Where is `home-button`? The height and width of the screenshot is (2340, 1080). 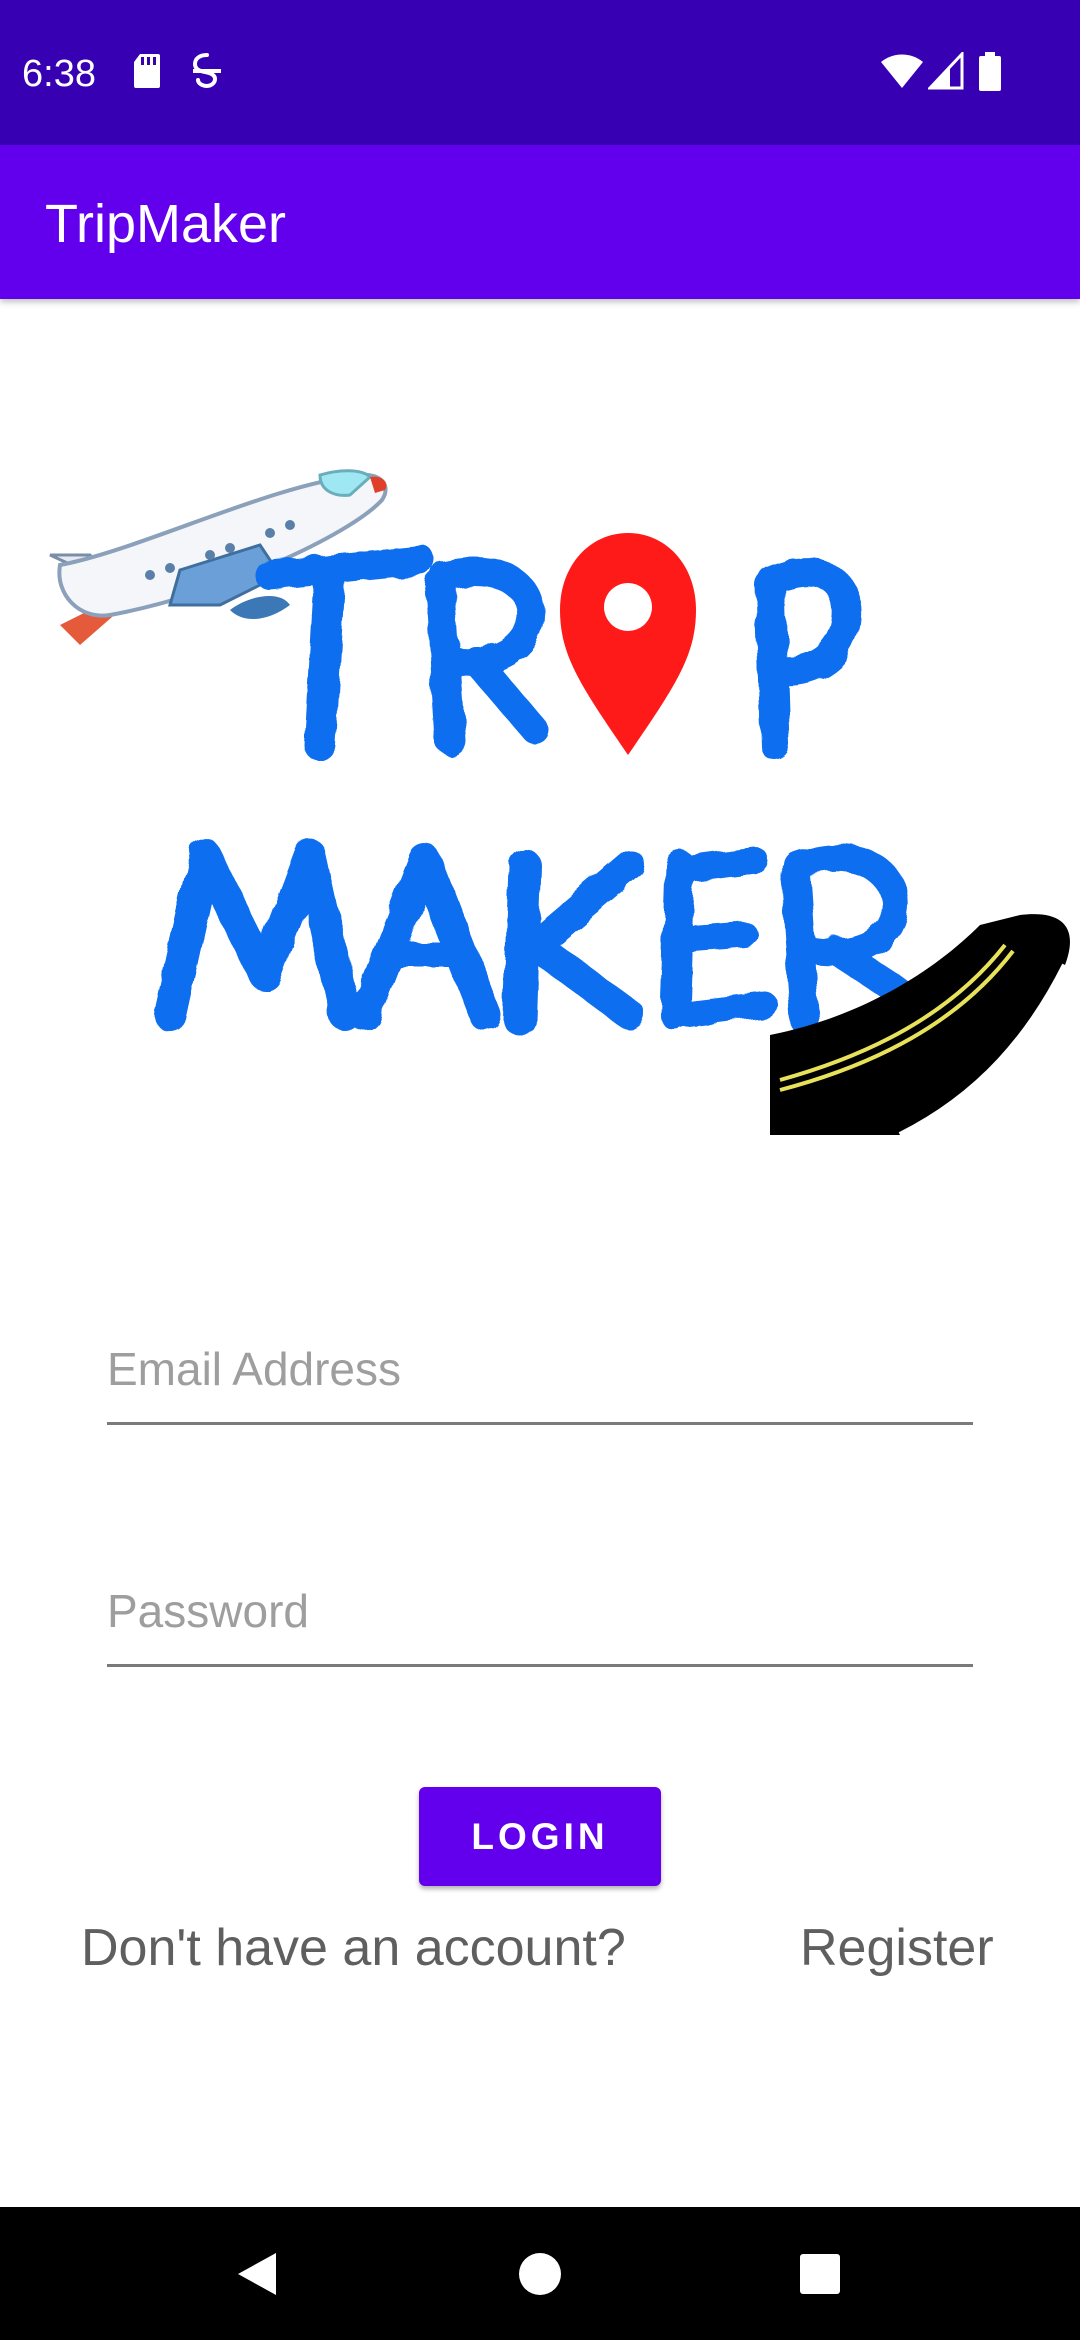 home-button is located at coordinates (540, 2273).